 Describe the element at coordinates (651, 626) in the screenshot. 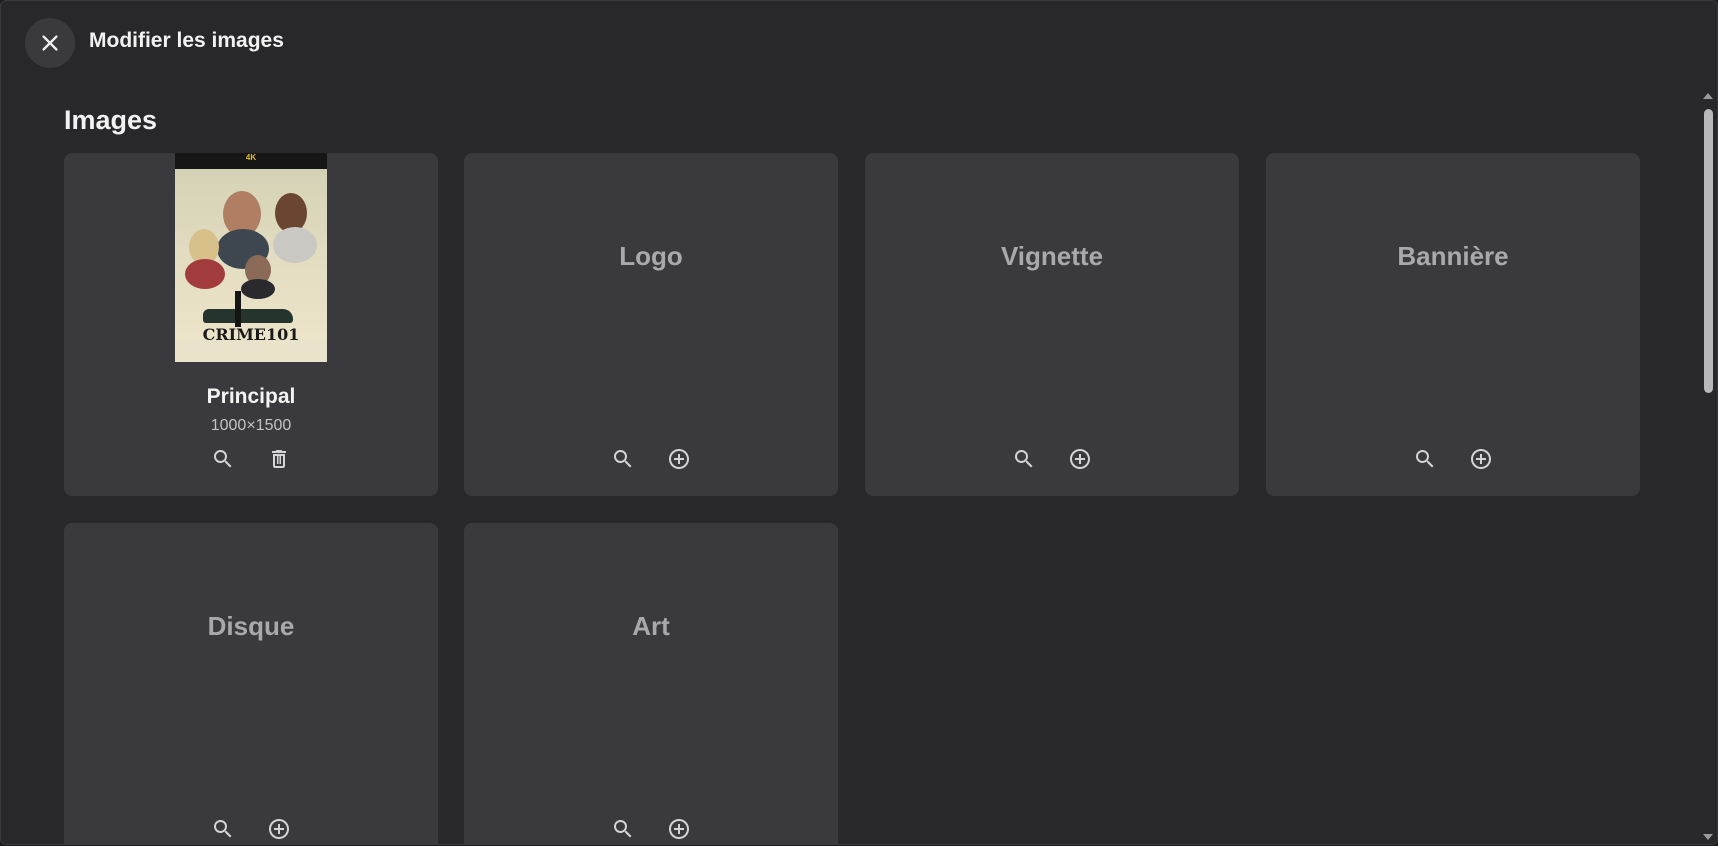

I see `card-label: Art` at that location.